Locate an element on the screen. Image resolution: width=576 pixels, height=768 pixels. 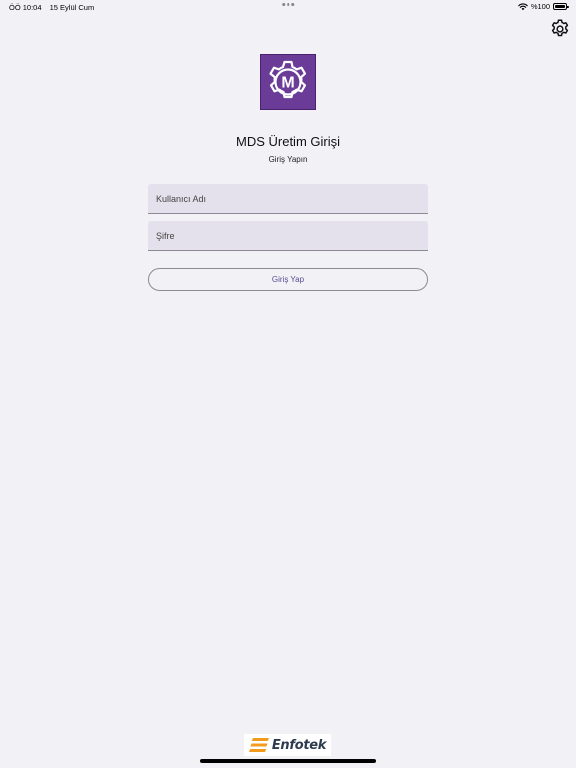
battery-icon is located at coordinates (561, 6).